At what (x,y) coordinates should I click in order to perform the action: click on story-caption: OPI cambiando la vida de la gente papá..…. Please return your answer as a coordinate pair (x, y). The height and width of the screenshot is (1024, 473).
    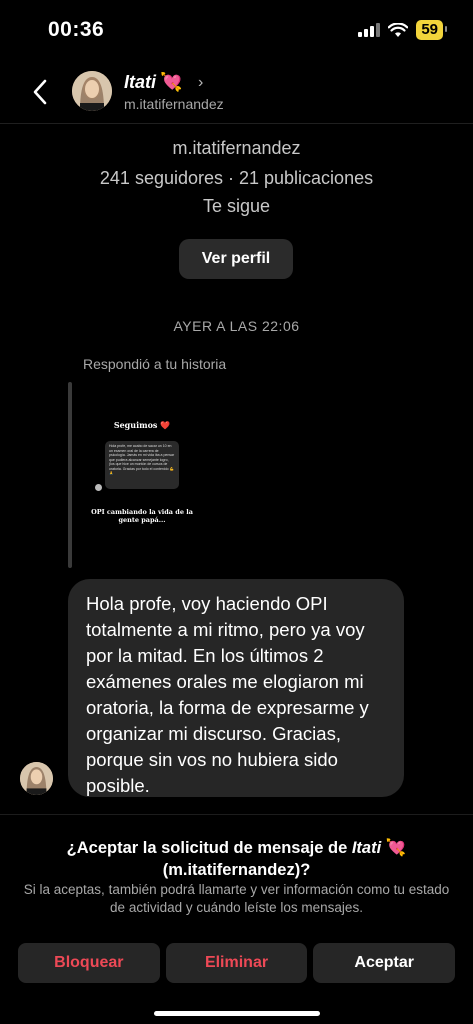
    Looking at the image, I should click on (142, 516).